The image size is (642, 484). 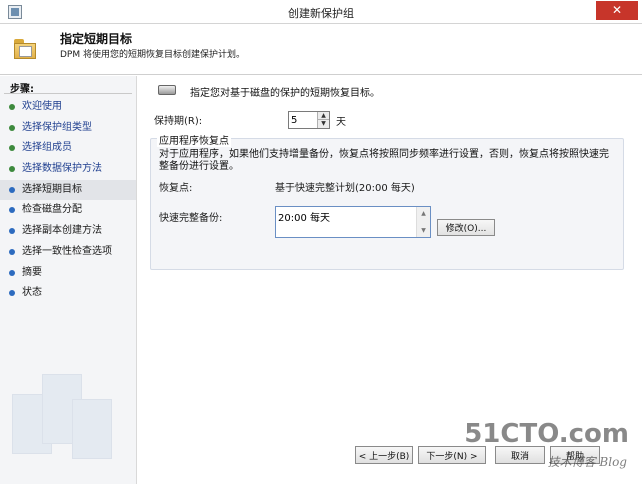 What do you see at coordinates (68, 293) in the screenshot?
I see `step-status: 状态` at bounding box center [68, 293].